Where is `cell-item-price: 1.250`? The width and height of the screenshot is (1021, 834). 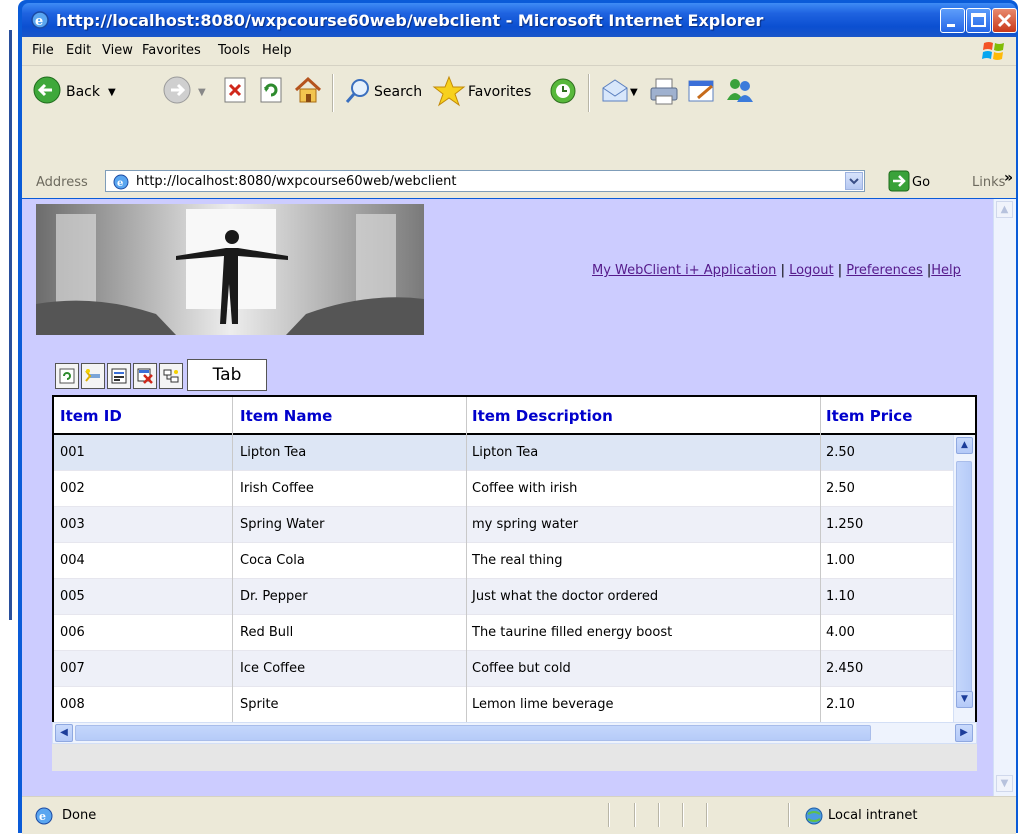 cell-item-price: 1.250 is located at coordinates (845, 524).